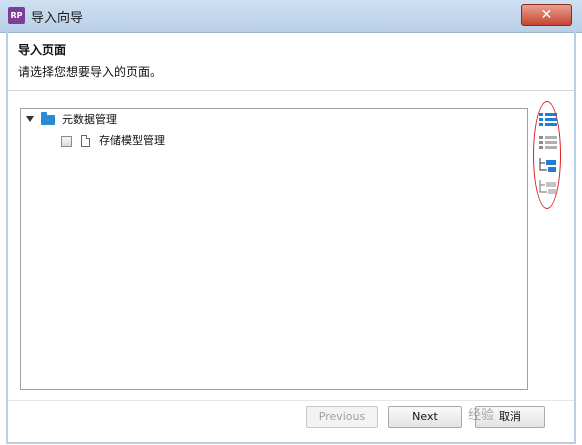 This screenshot has width=582, height=445. What do you see at coordinates (90, 72) in the screenshot?
I see `page-description: 请选择您想要导入的页面。` at bounding box center [90, 72].